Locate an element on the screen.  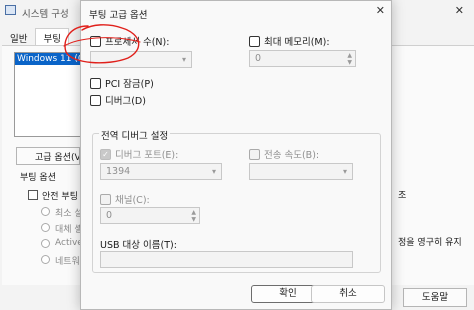
pci-lock-checkbox is located at coordinates (95, 83).